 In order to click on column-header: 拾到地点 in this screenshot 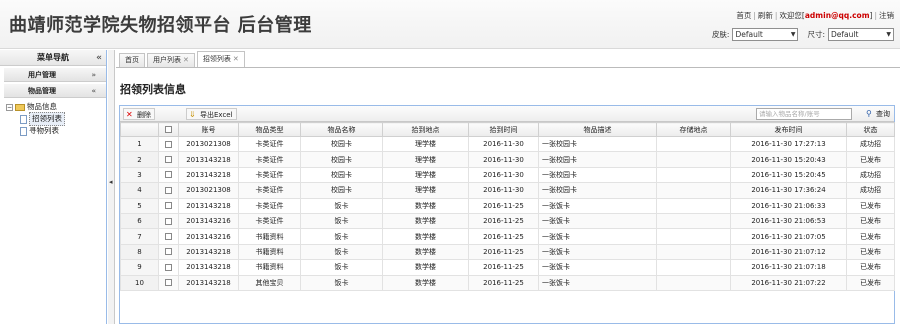, I will do `click(425, 129)`.